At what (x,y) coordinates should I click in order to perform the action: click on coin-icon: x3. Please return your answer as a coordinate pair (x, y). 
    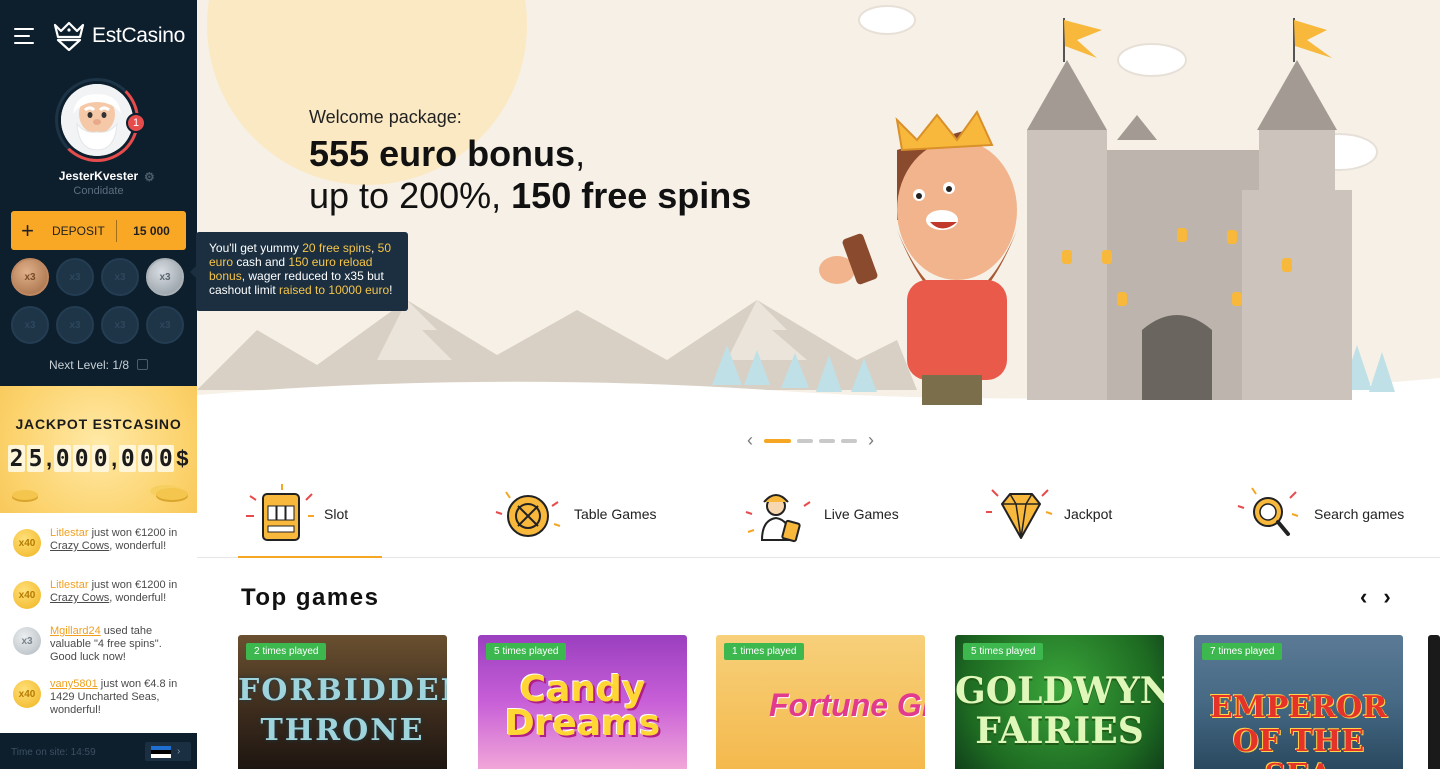
    Looking at the image, I should click on (27, 641).